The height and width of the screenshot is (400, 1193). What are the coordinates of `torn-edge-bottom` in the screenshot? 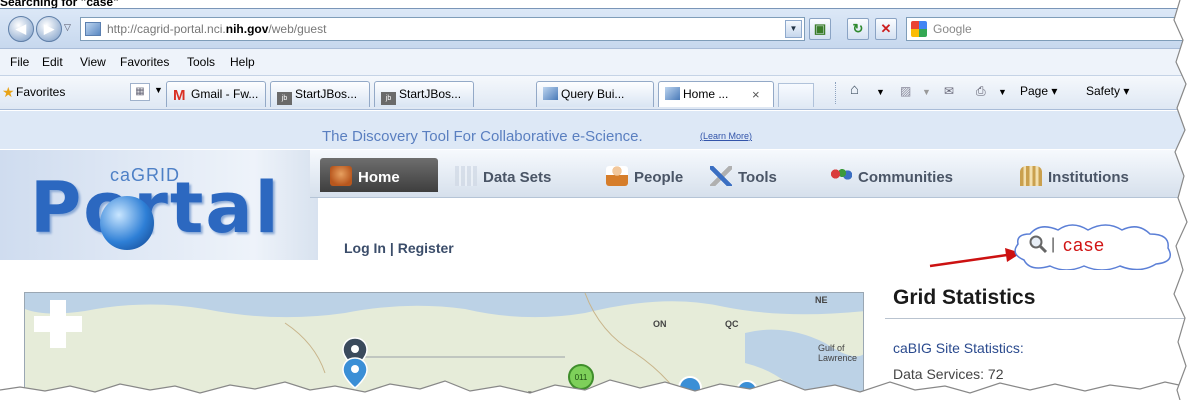 It's located at (596, 389).